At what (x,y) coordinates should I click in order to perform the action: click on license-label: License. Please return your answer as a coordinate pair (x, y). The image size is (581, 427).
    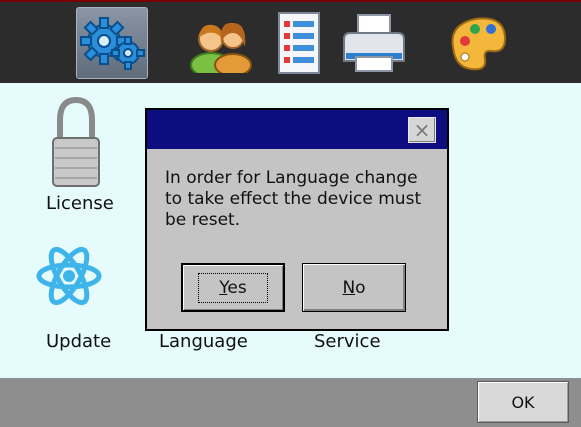
    Looking at the image, I should click on (80, 203).